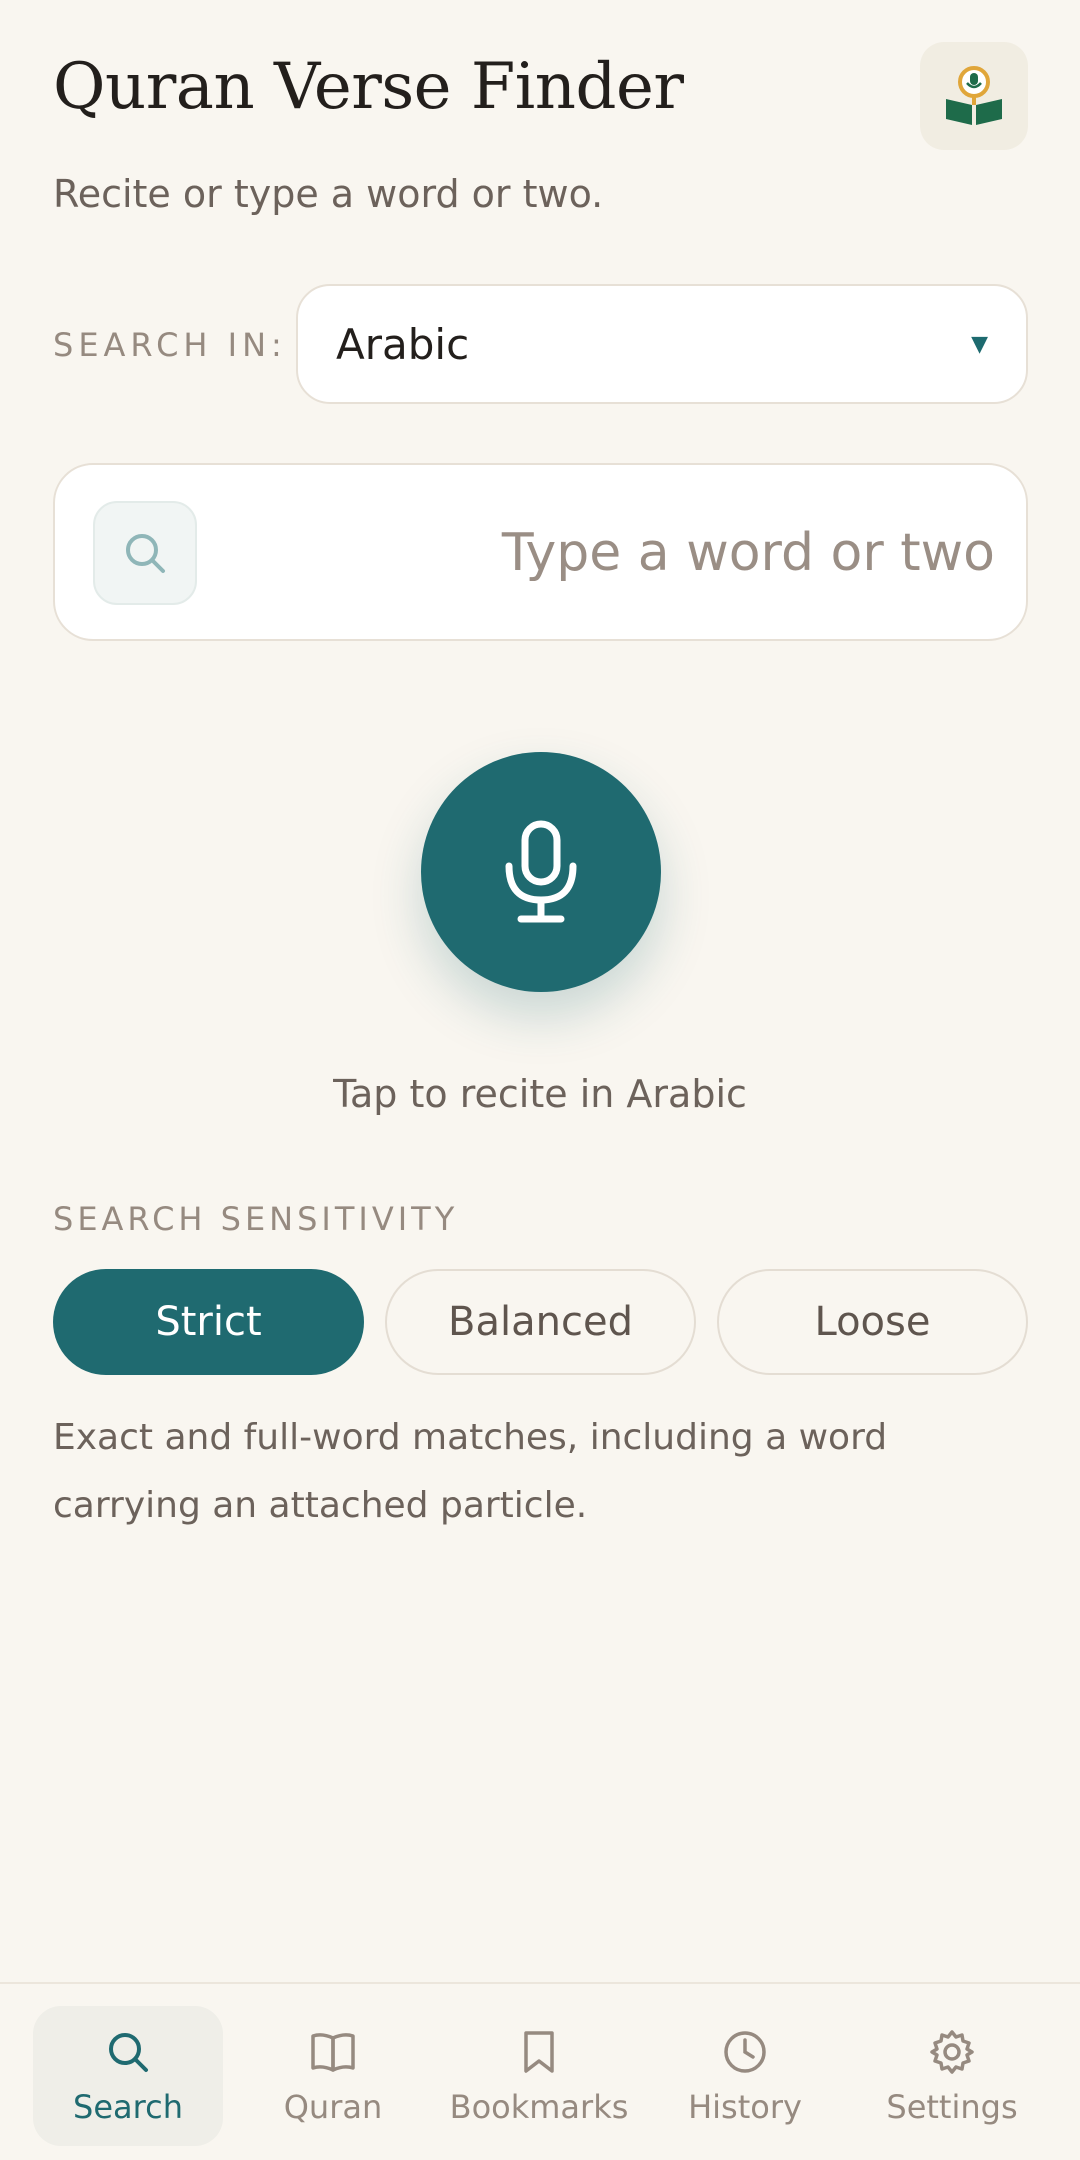 Image resolution: width=1080 pixels, height=2160 pixels. I want to click on recite-mic-button, so click(541, 872).